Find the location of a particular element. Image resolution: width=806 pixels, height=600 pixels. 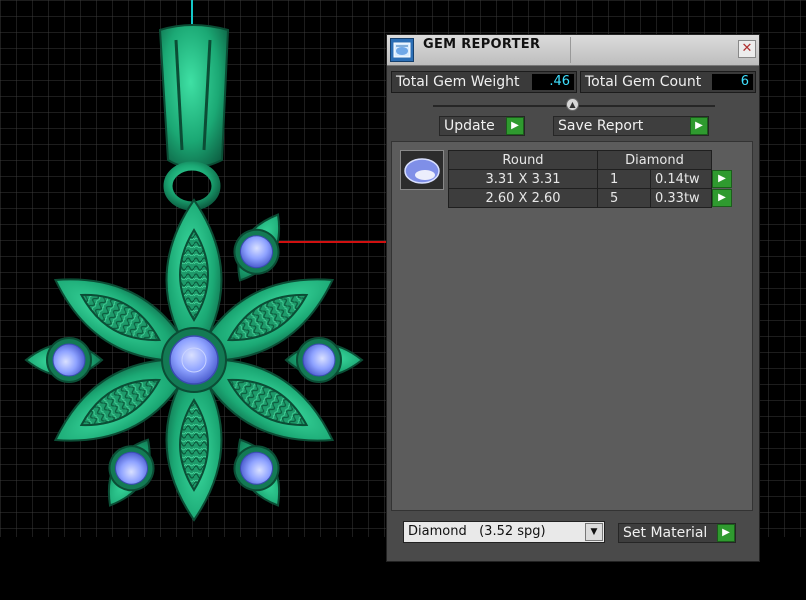

gem-table-header: Round Diamond is located at coordinates (590, 160).